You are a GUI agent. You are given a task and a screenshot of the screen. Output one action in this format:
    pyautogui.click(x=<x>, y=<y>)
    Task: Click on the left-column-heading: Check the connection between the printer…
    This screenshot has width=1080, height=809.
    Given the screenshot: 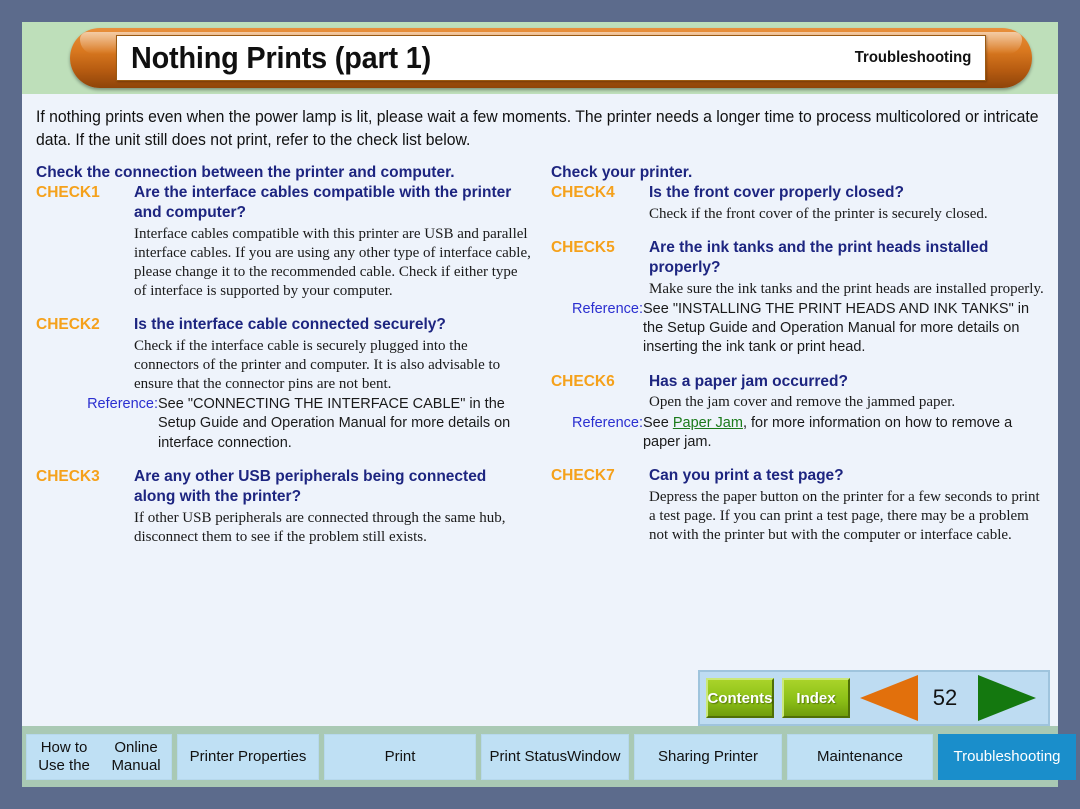 What is the action you would take?
    pyautogui.click(x=245, y=172)
    